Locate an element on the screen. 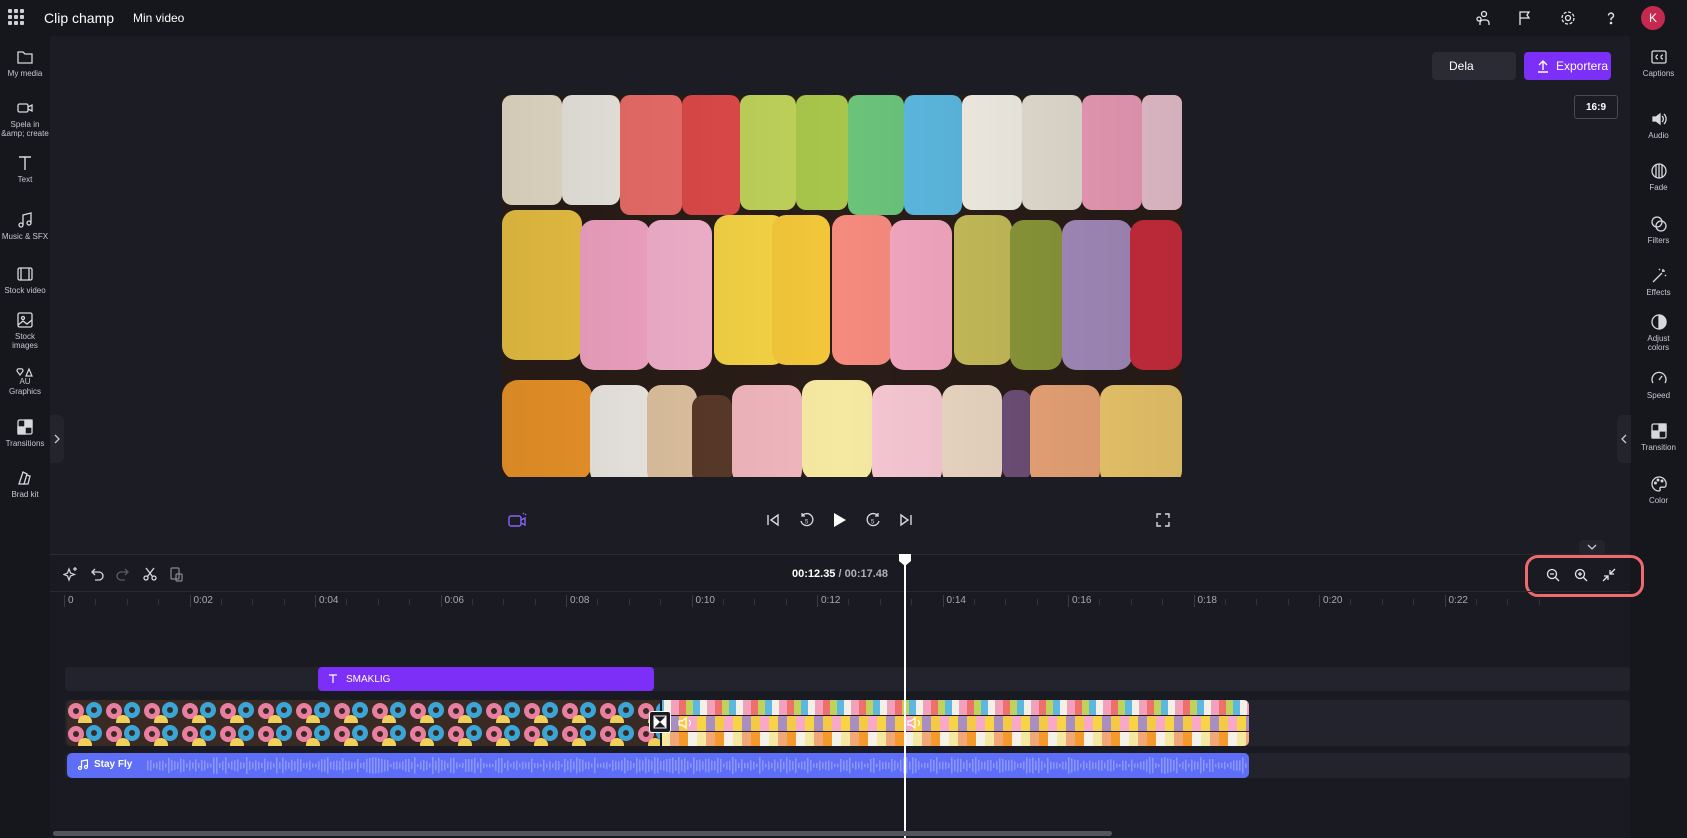  timeline-scrollbar is located at coordinates (582, 833).